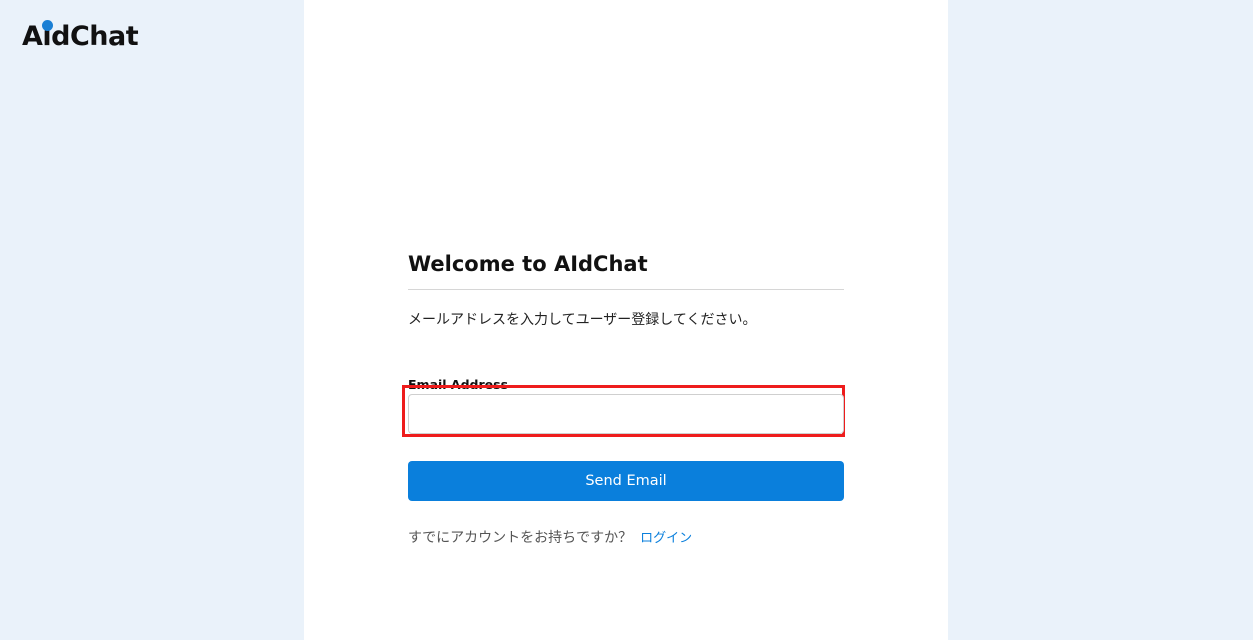  I want to click on brand-name: AidChat, so click(80, 36).